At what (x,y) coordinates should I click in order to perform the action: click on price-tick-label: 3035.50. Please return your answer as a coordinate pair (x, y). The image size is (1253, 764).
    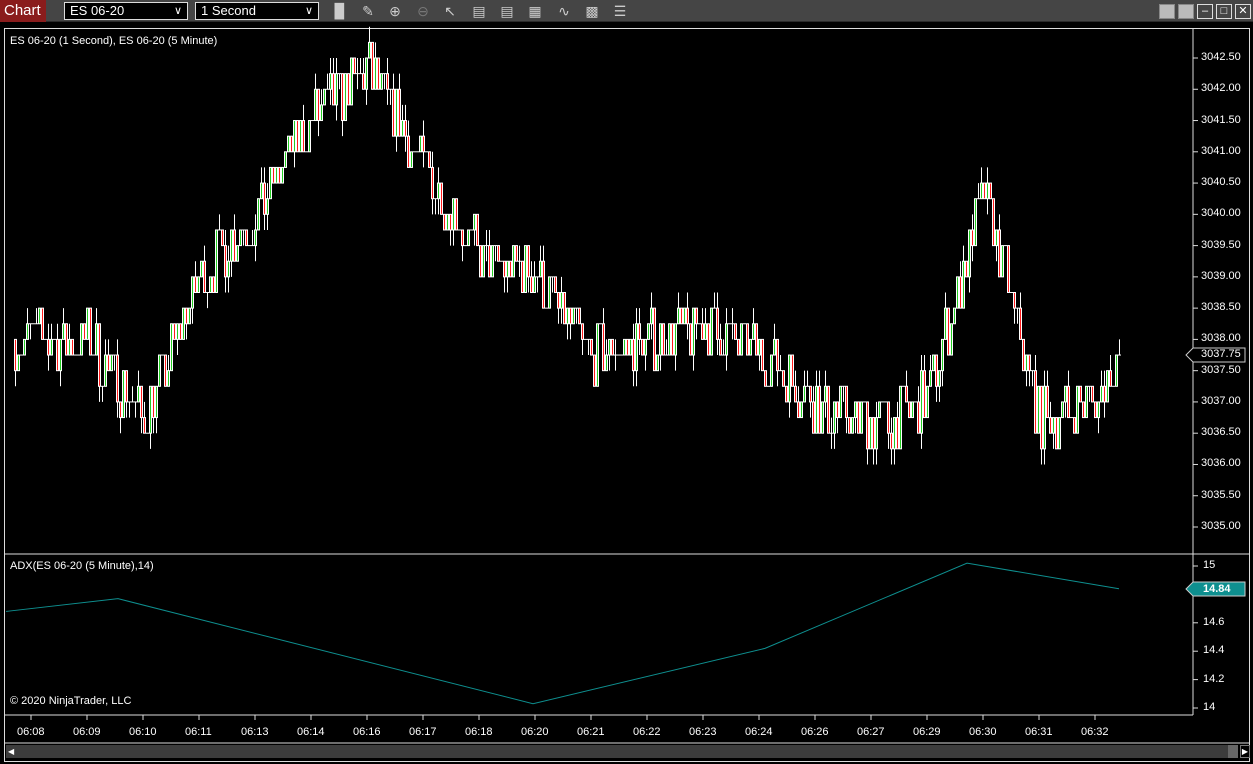
    Looking at the image, I should click on (1221, 494).